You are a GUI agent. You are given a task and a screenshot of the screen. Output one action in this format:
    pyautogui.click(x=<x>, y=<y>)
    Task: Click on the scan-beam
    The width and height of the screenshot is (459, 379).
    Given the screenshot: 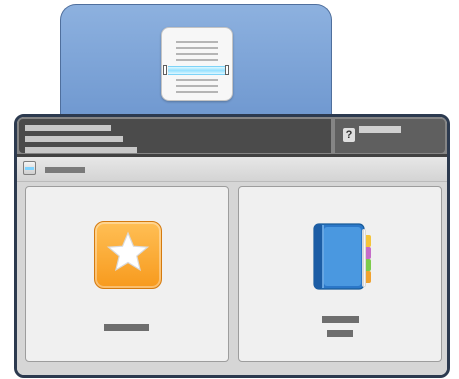 What is the action you would take?
    pyautogui.click(x=197, y=70)
    